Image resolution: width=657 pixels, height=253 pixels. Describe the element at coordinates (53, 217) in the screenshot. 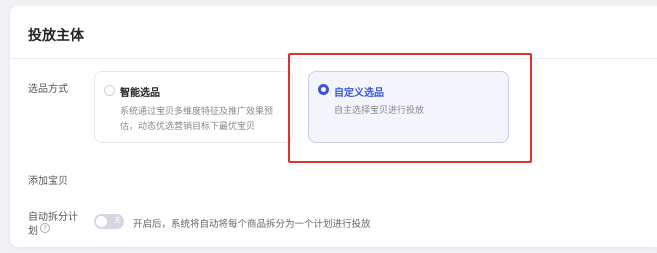

I see `auto-split-label-line1: 自动拆分计` at that location.